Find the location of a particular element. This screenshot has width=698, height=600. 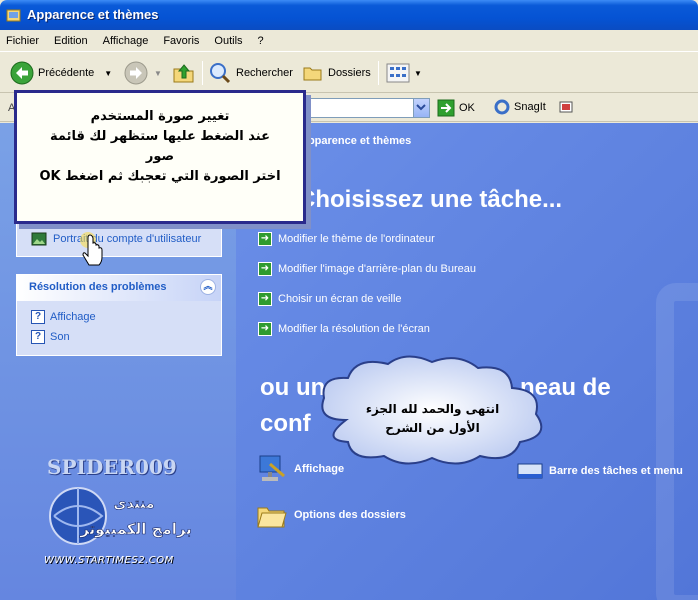

task-link-resolution: ➜ Modifier la résolution de l'écran is located at coordinates (344, 329).